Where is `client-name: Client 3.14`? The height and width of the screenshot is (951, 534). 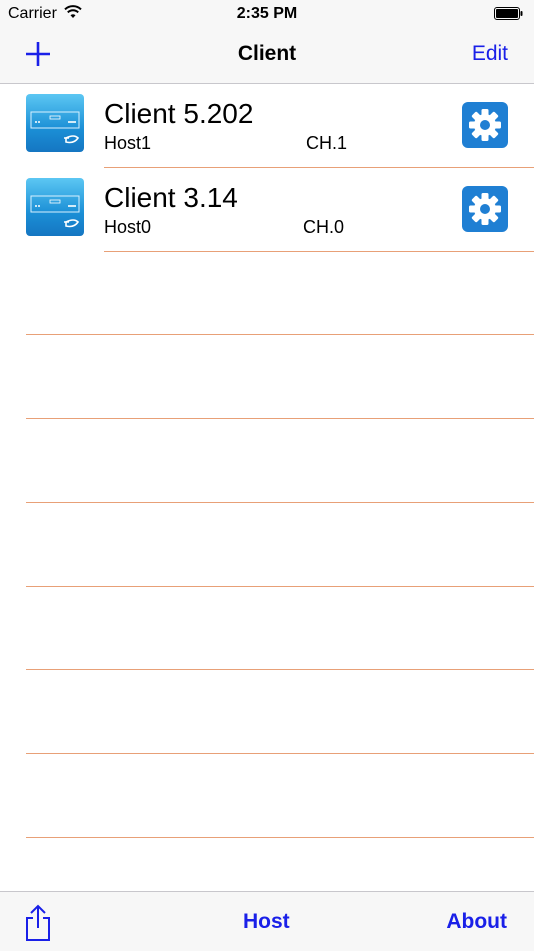
client-name: Client 3.14 is located at coordinates (171, 197).